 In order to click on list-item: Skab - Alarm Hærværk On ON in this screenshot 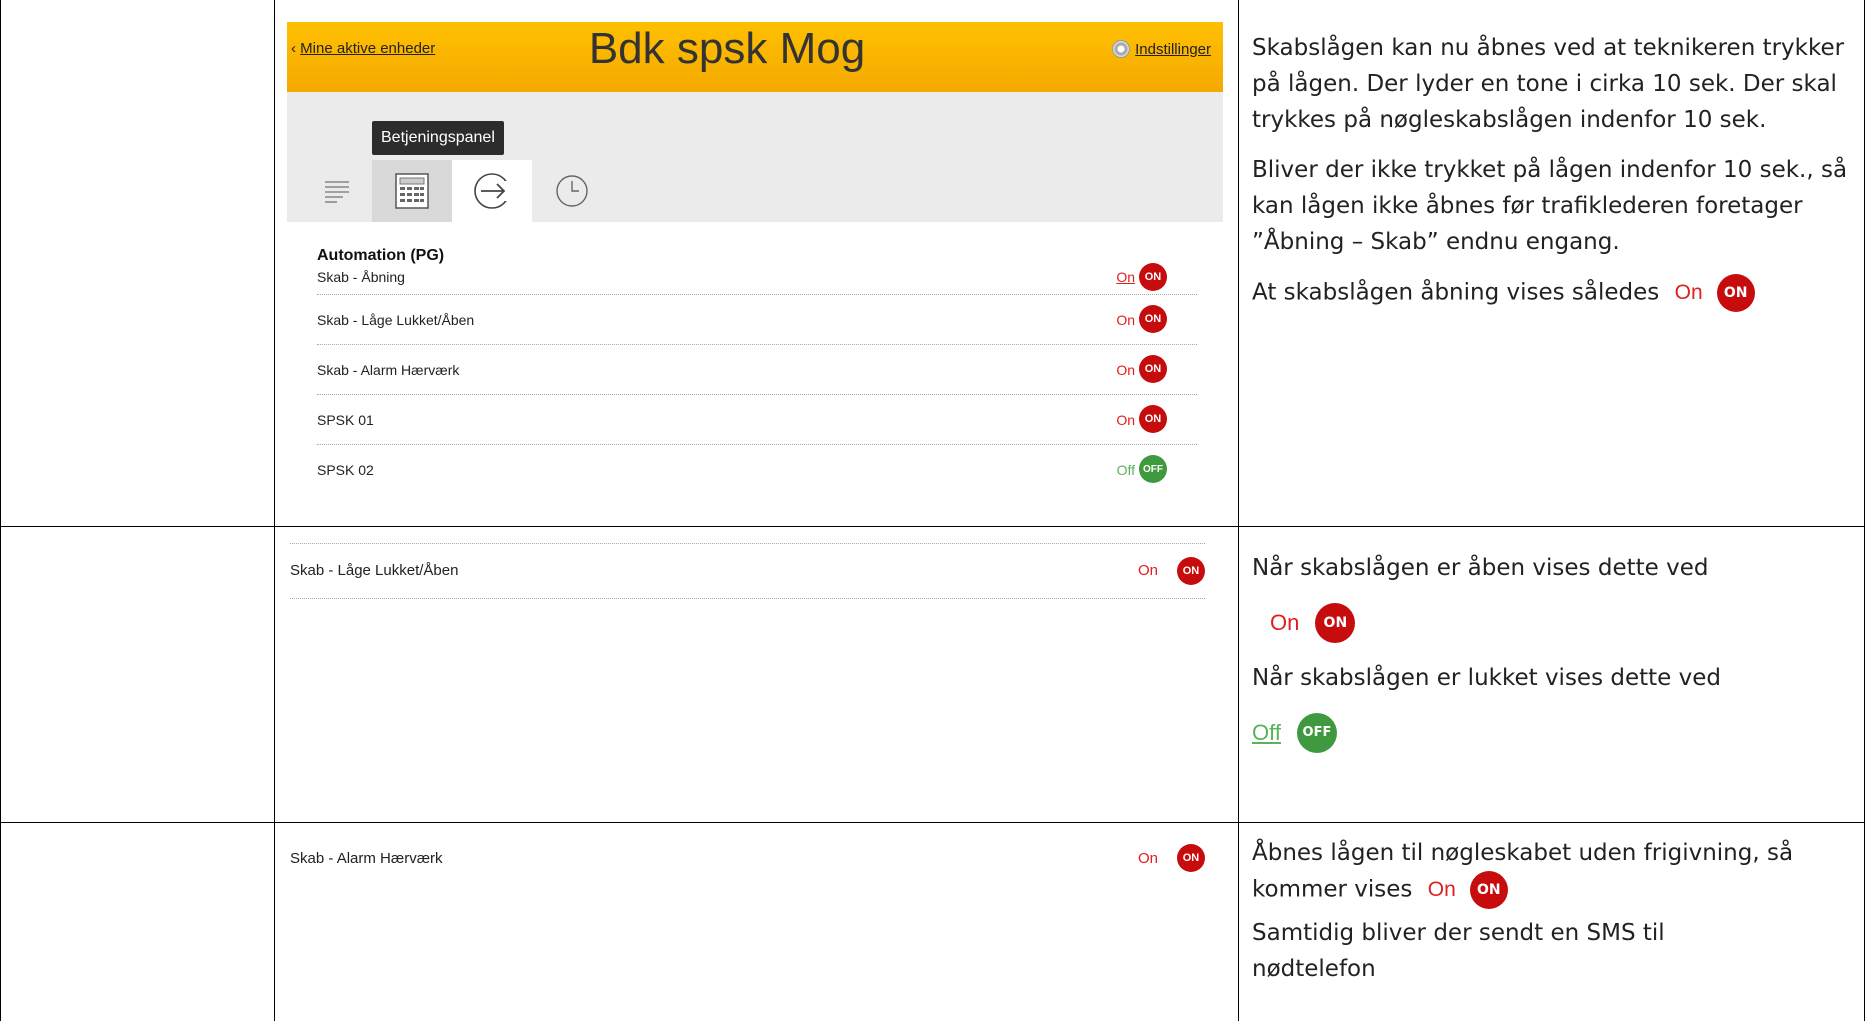, I will do `click(757, 370)`.